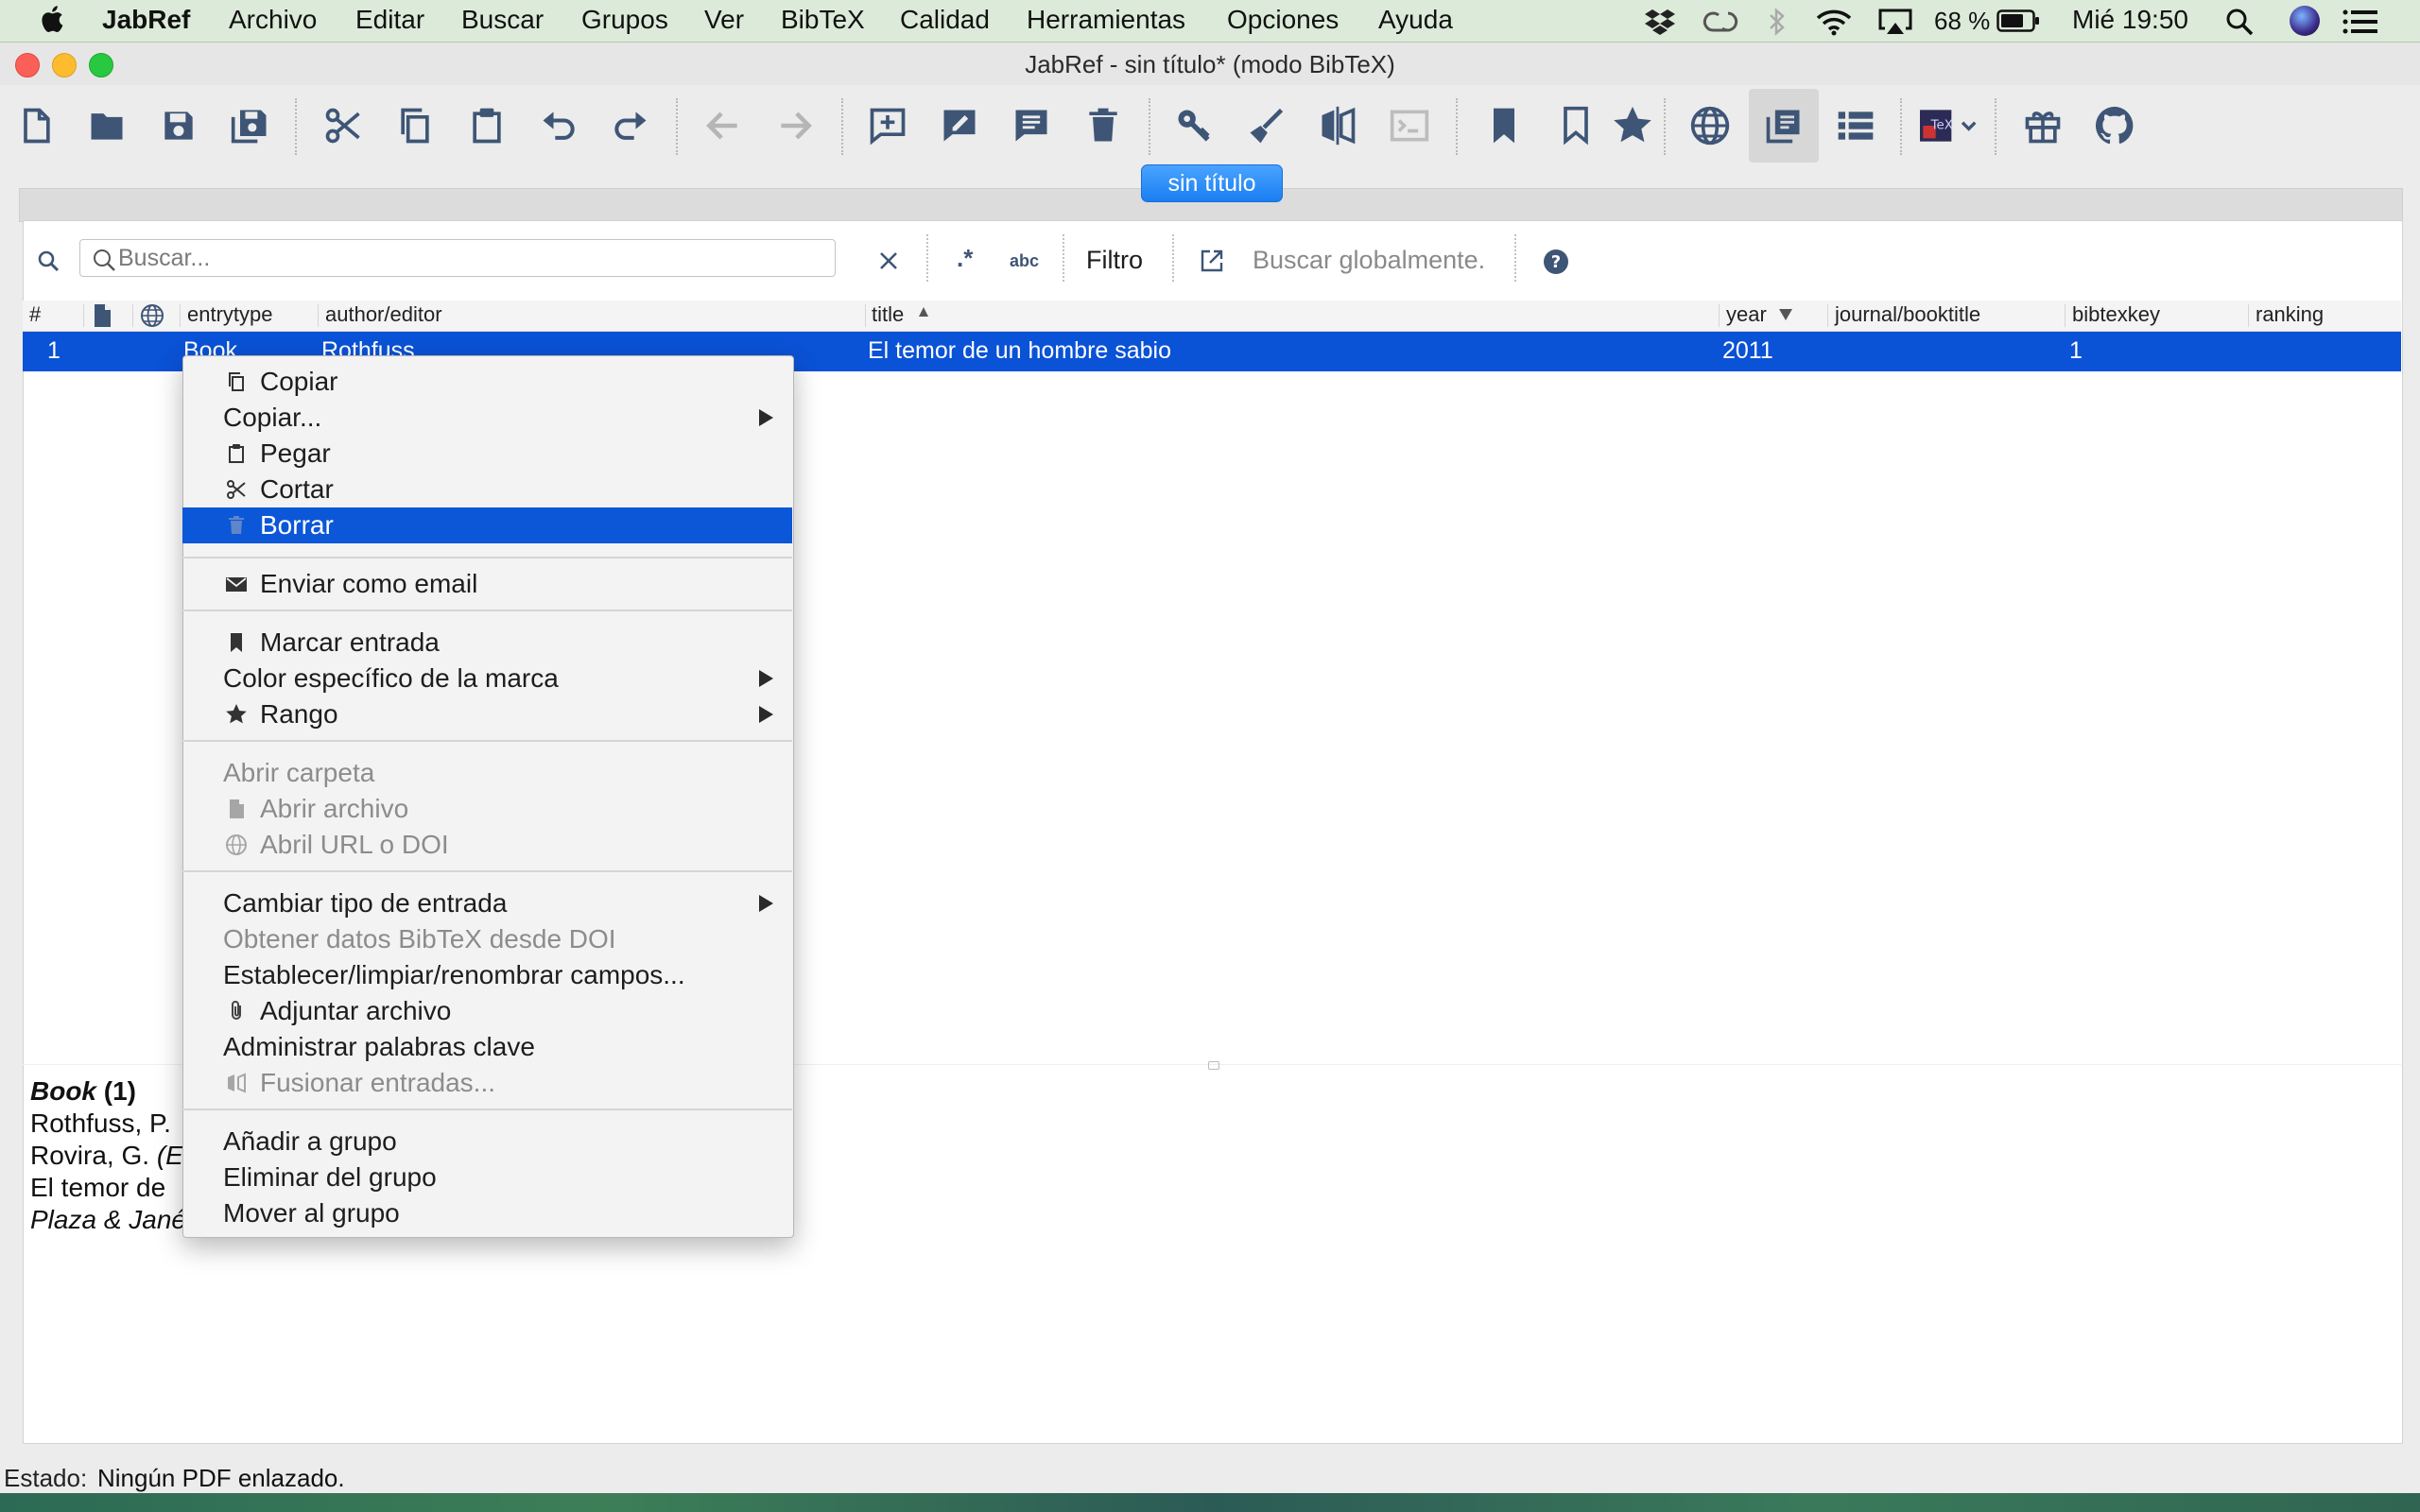 The image size is (2420, 1512). I want to click on cleanup-brush-icon, so click(1265, 125).